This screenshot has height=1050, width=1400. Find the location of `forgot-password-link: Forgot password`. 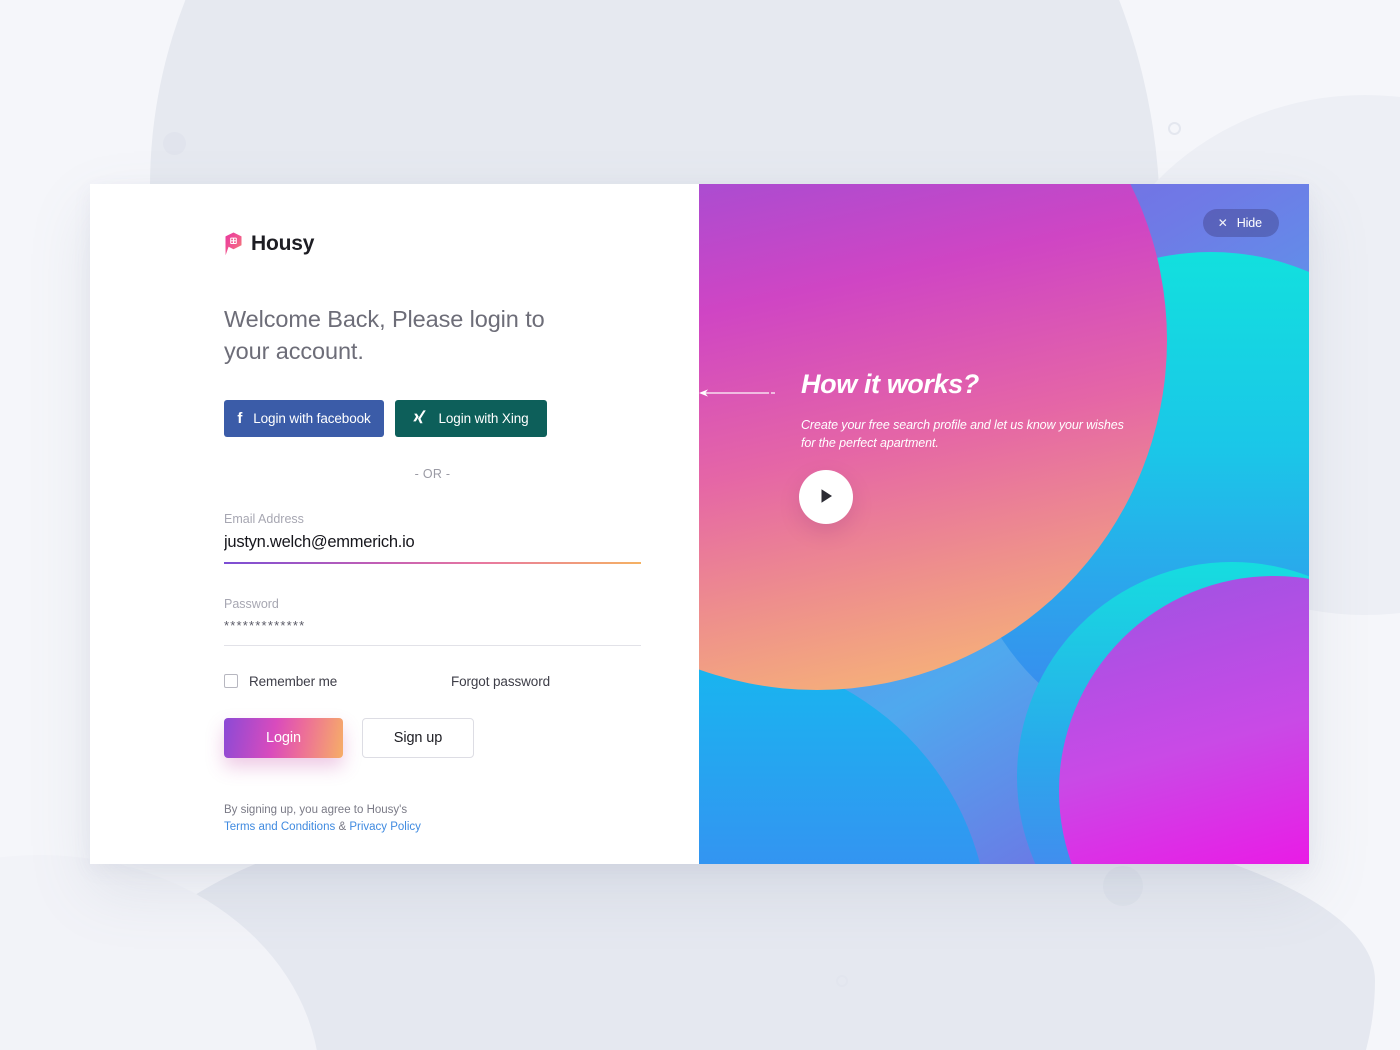

forgot-password-link: Forgot password is located at coordinates (500, 681).